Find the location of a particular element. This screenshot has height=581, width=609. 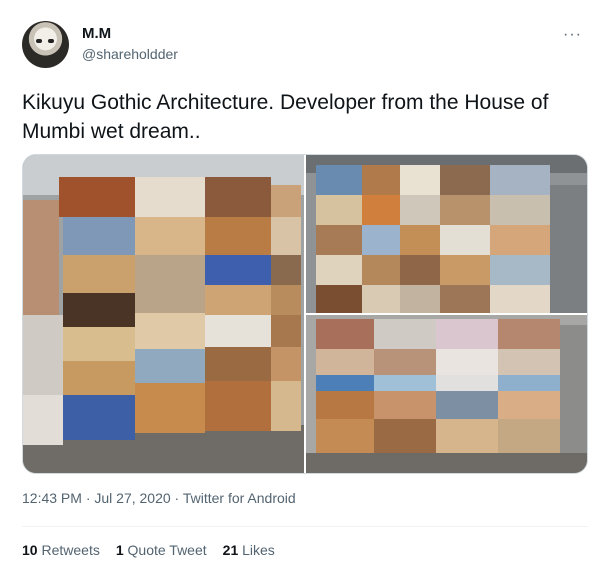

likes-label: Likes is located at coordinates (258, 550).